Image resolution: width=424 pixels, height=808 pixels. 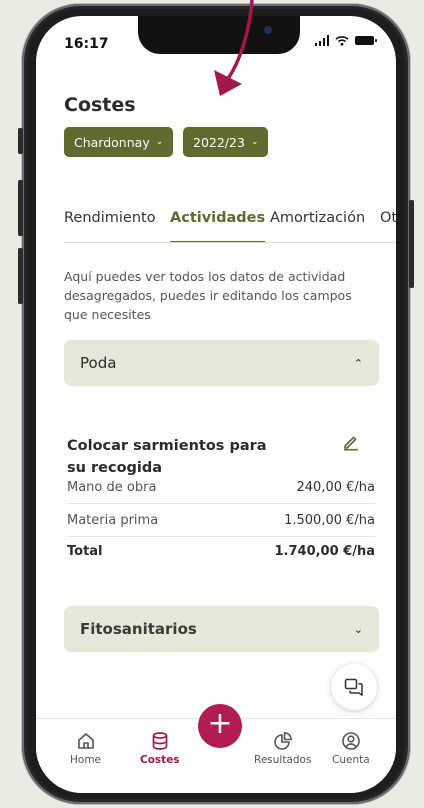 I want to click on section-poda-header: Poda ⌃, so click(x=221, y=363).